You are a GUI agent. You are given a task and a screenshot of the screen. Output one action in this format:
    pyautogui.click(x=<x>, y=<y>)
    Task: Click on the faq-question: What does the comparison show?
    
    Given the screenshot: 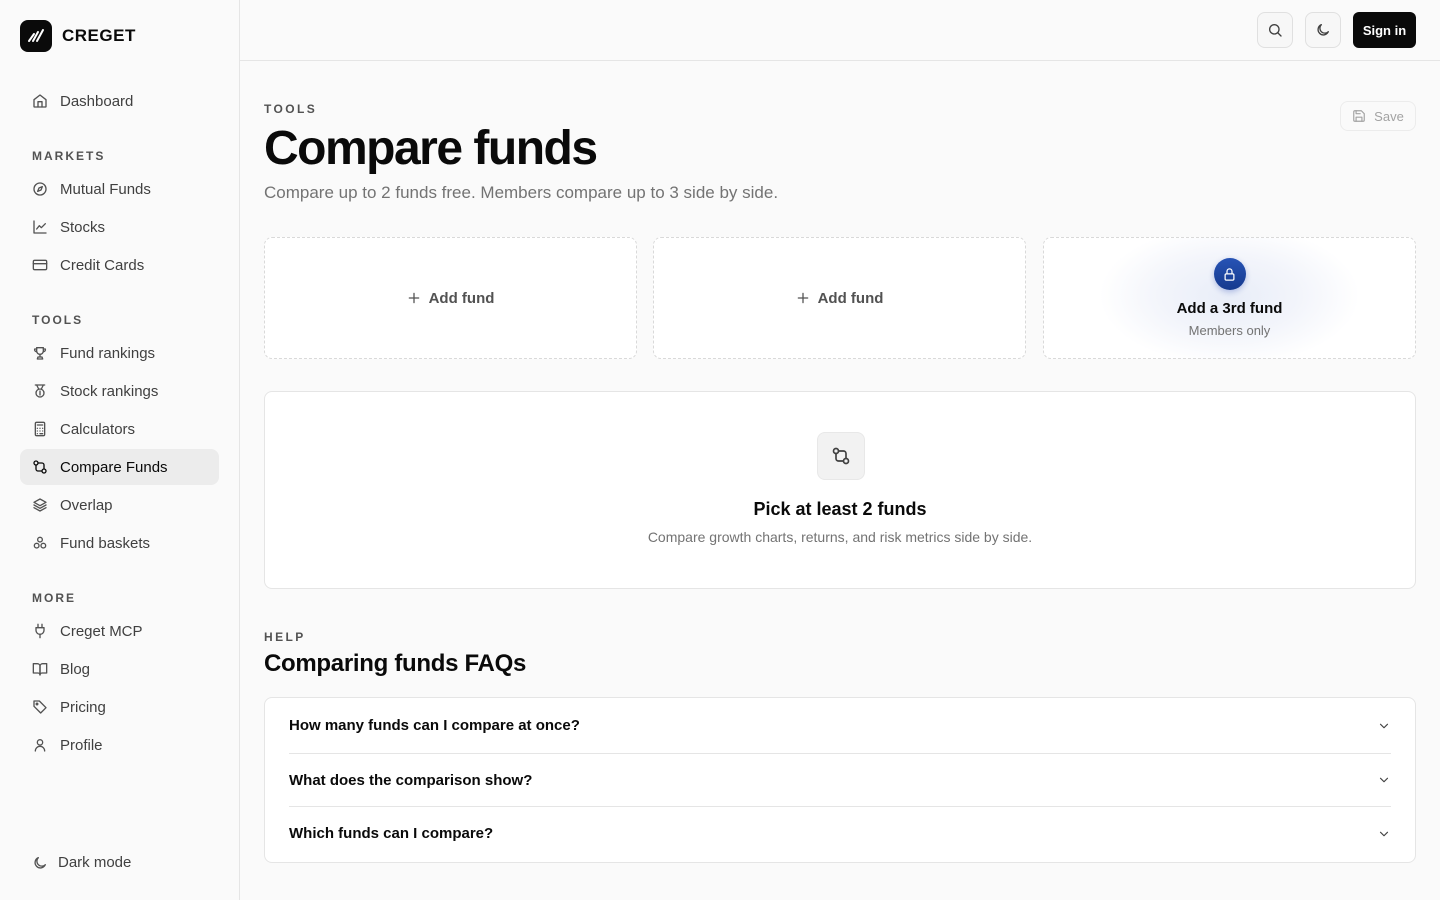 What is the action you would take?
    pyautogui.click(x=411, y=780)
    